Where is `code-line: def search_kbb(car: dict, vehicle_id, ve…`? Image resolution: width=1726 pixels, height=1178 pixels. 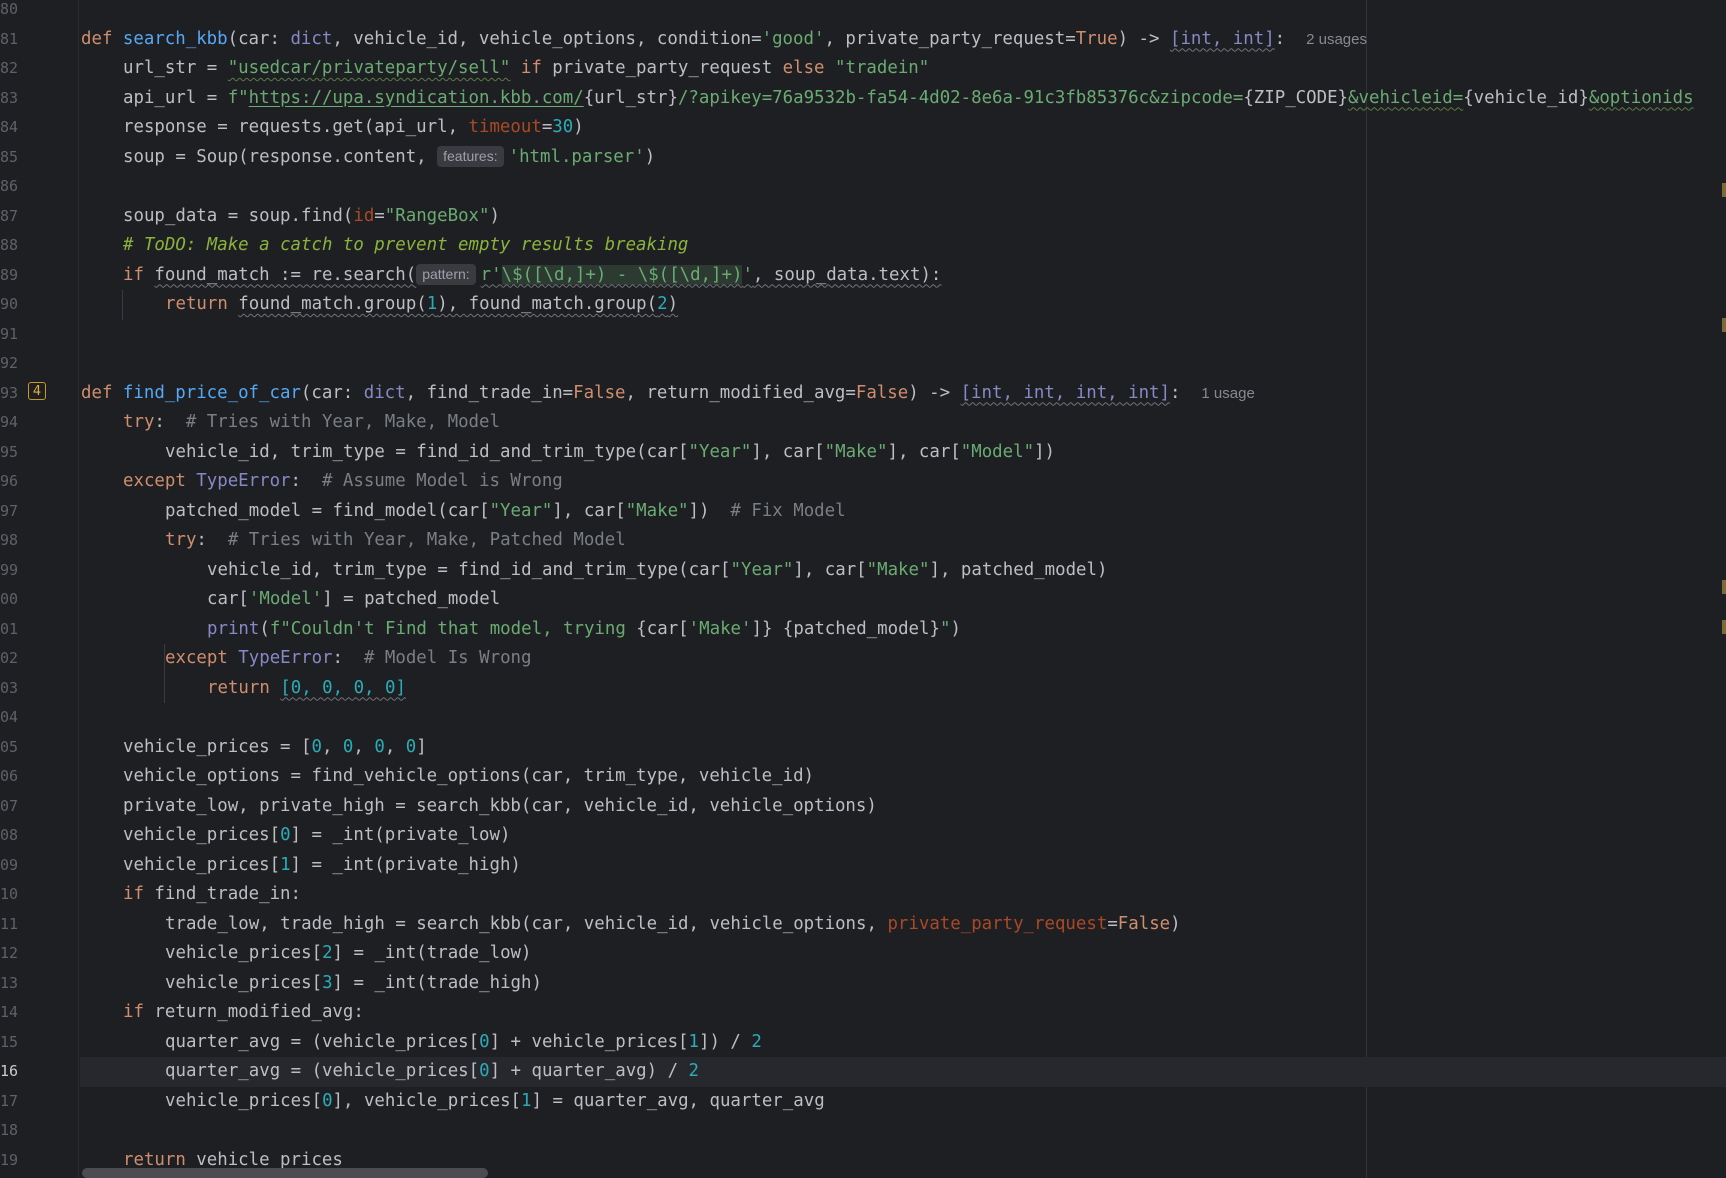 code-line: def search_kbb(car: dict, vehicle_id, ve… is located at coordinates (724, 40).